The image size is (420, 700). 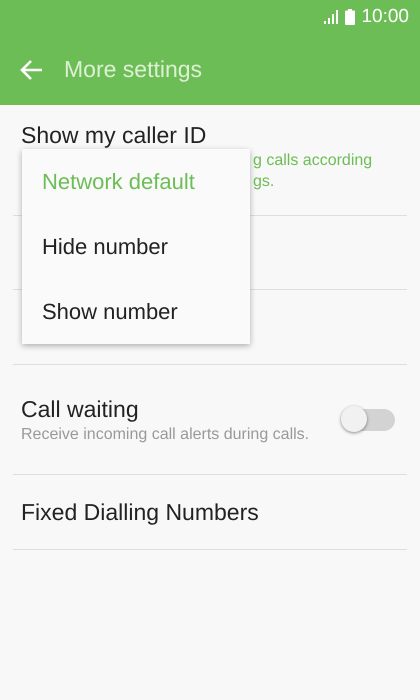 What do you see at coordinates (165, 435) in the screenshot?
I see `setting-summary: Receive incoming call alerts during calls.` at bounding box center [165, 435].